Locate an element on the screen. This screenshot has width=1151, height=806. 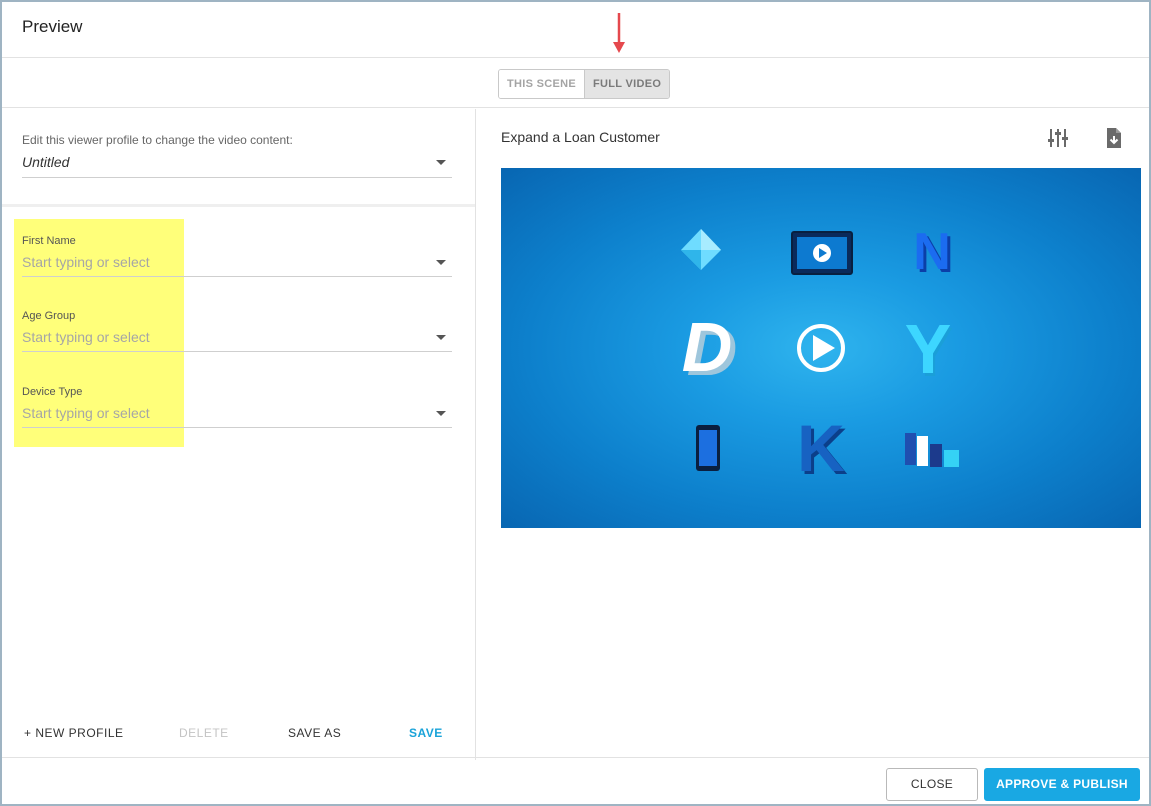
close-button: CLOSE is located at coordinates (932, 784).